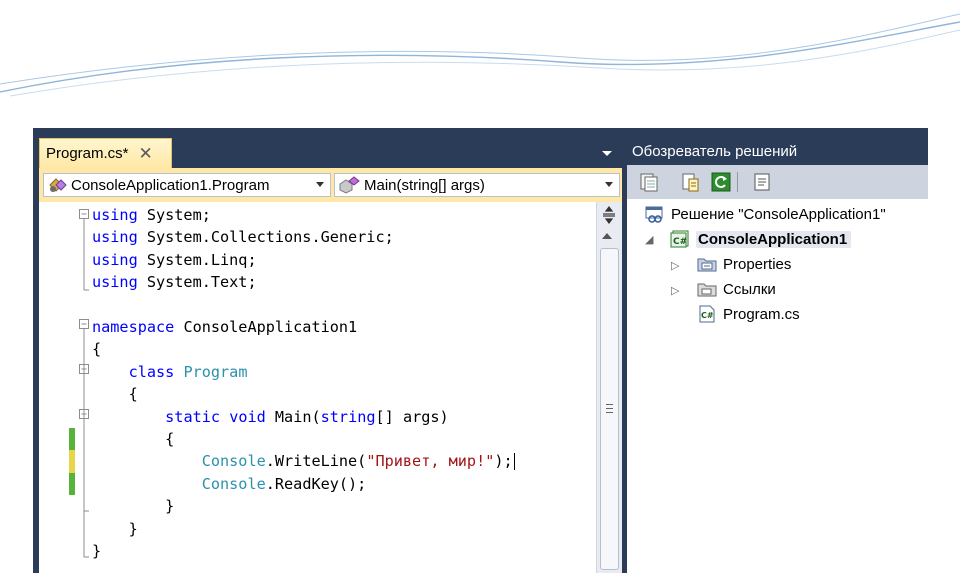 The image size is (960, 573). What do you see at coordinates (757, 264) in the screenshot?
I see `tree-item-label: Properties` at bounding box center [757, 264].